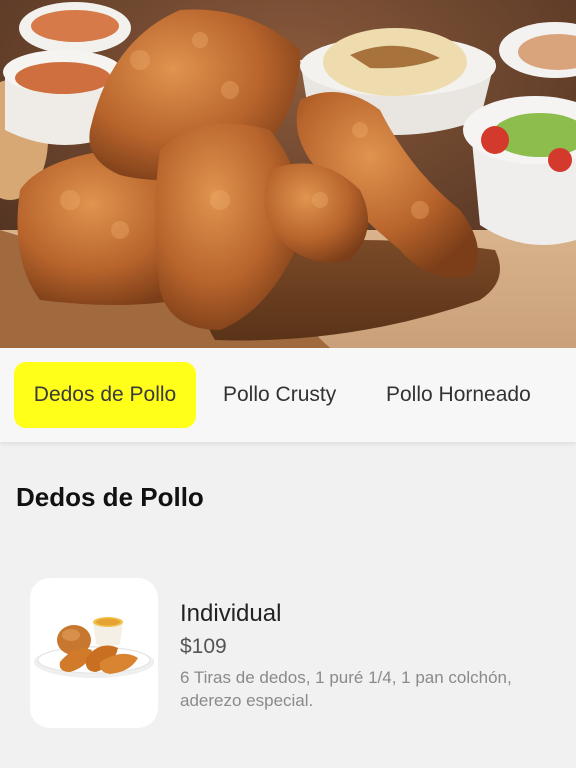 Image resolution: width=576 pixels, height=768 pixels. I want to click on item-name: Individual, so click(231, 613).